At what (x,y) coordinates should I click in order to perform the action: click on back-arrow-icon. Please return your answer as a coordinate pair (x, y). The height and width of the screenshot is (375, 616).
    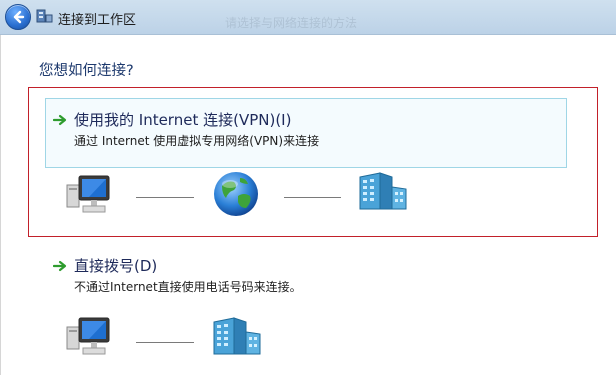
    Looking at the image, I should click on (19, 17).